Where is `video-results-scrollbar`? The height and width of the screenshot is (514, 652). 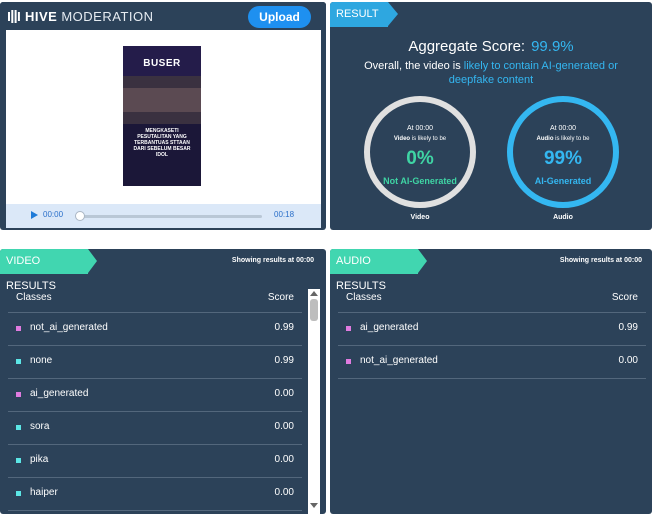
video-results-scrollbar is located at coordinates (314, 401).